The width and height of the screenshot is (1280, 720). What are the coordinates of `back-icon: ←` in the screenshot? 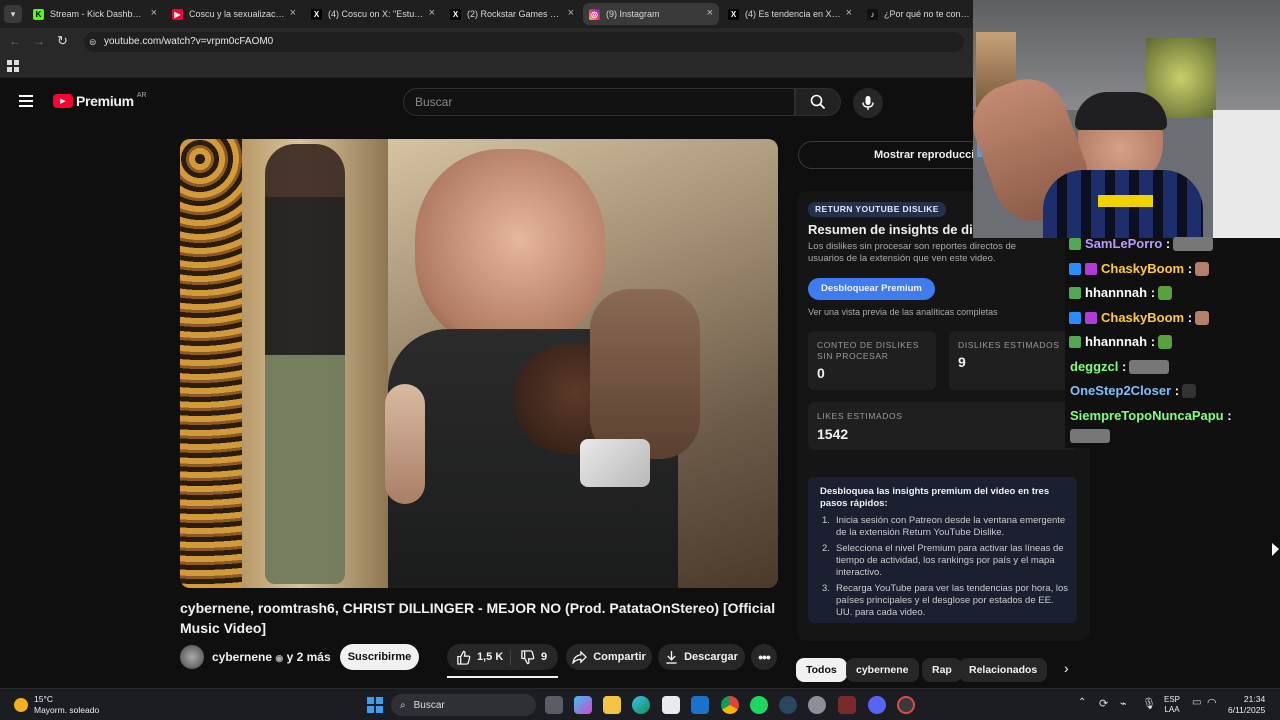 It's located at (15, 41).